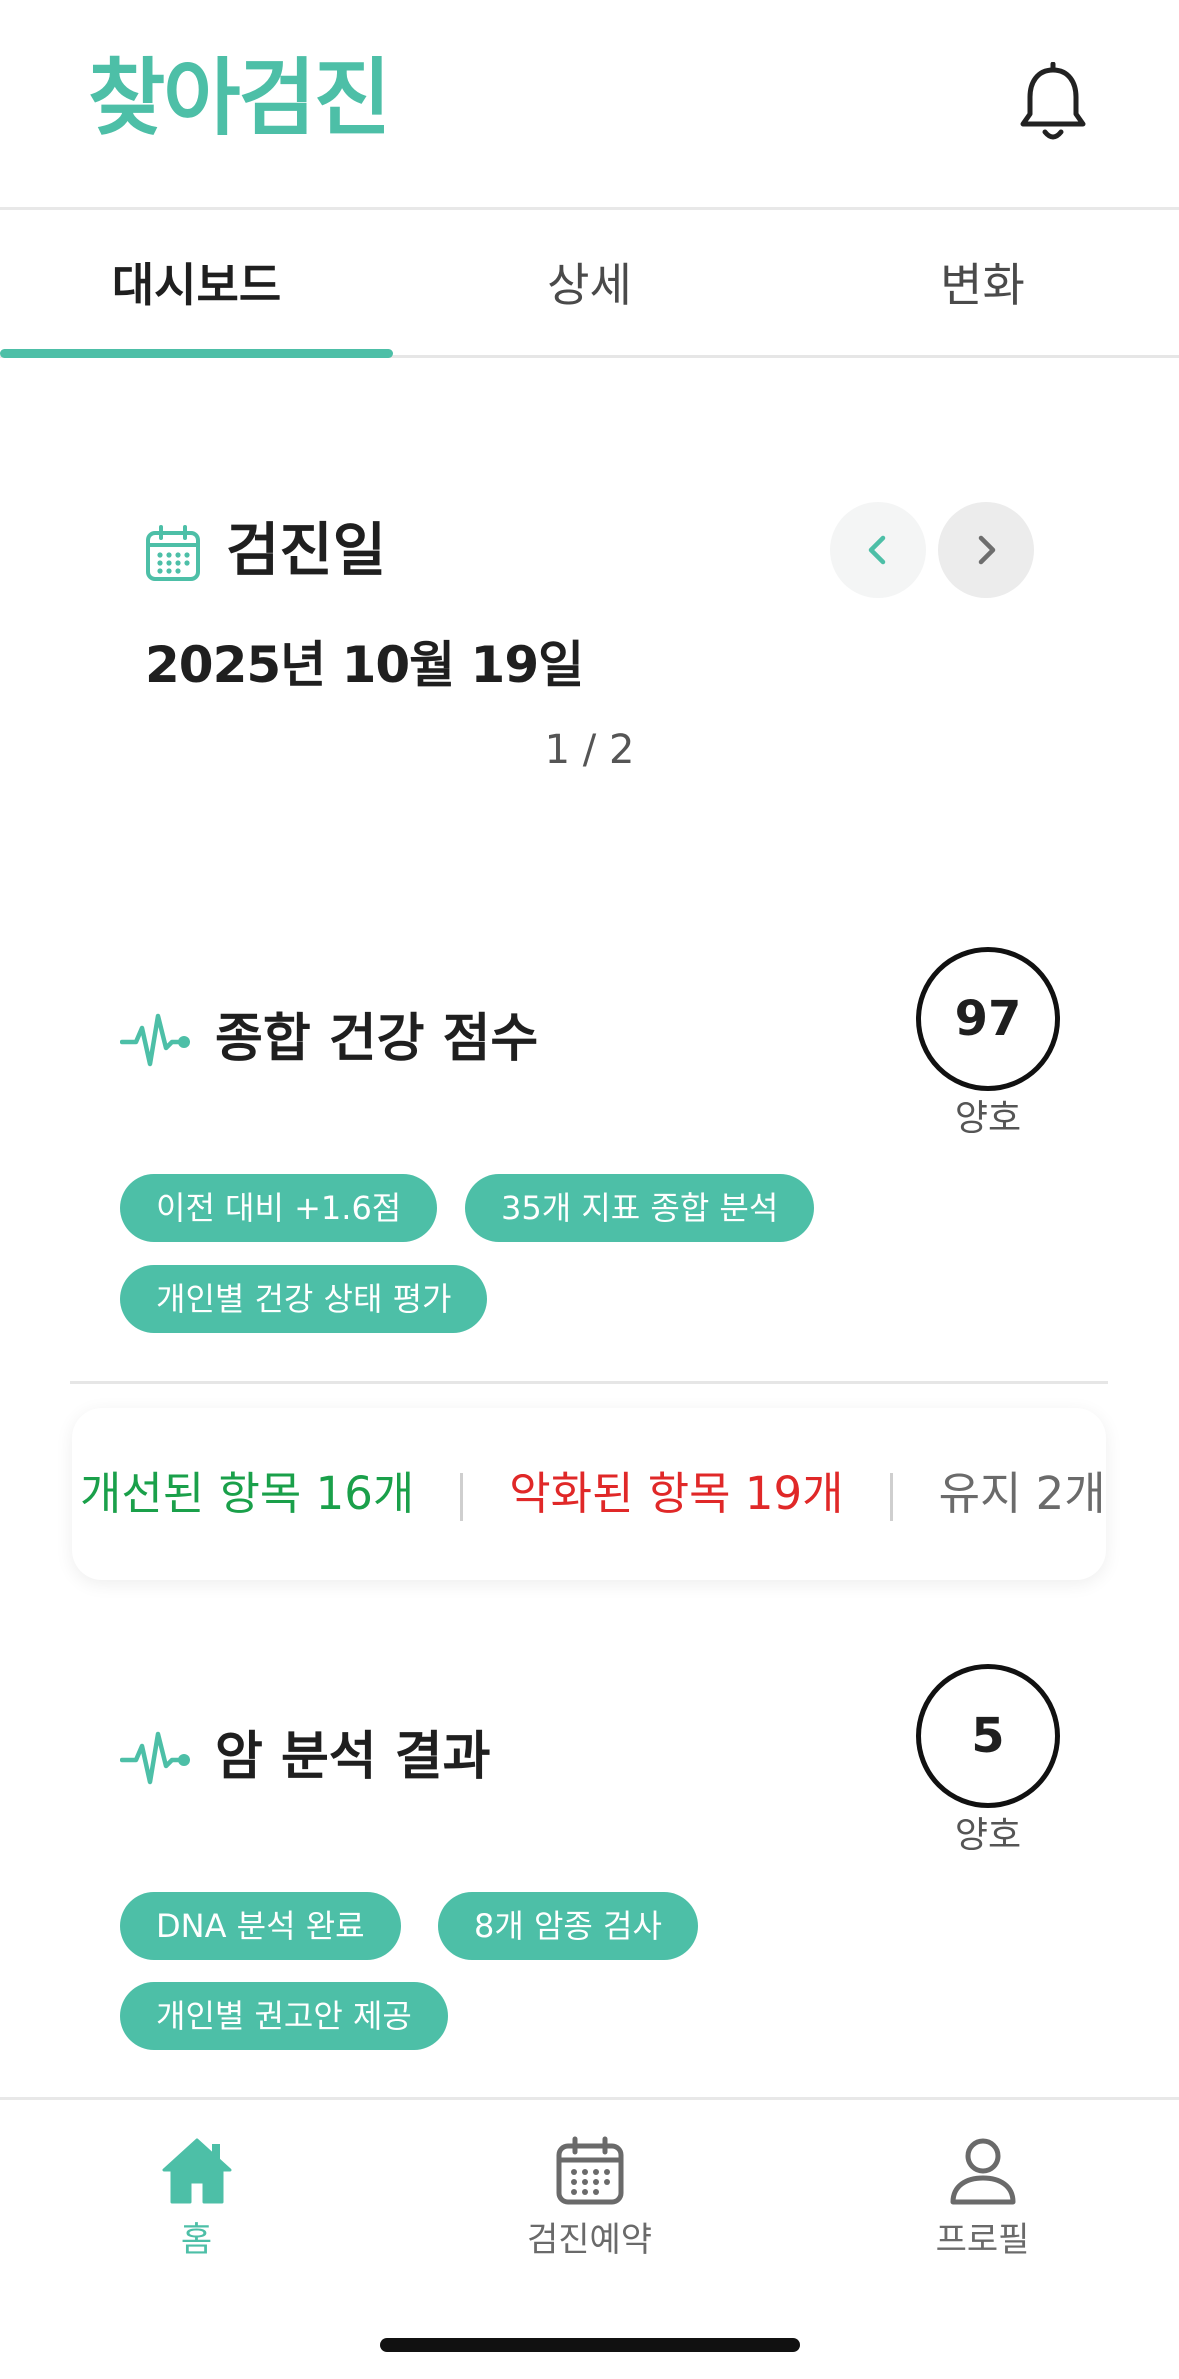 The height and width of the screenshot is (2379, 1179). Describe the element at coordinates (239, 98) in the screenshot. I see `app-brand: 찾아검진` at that location.